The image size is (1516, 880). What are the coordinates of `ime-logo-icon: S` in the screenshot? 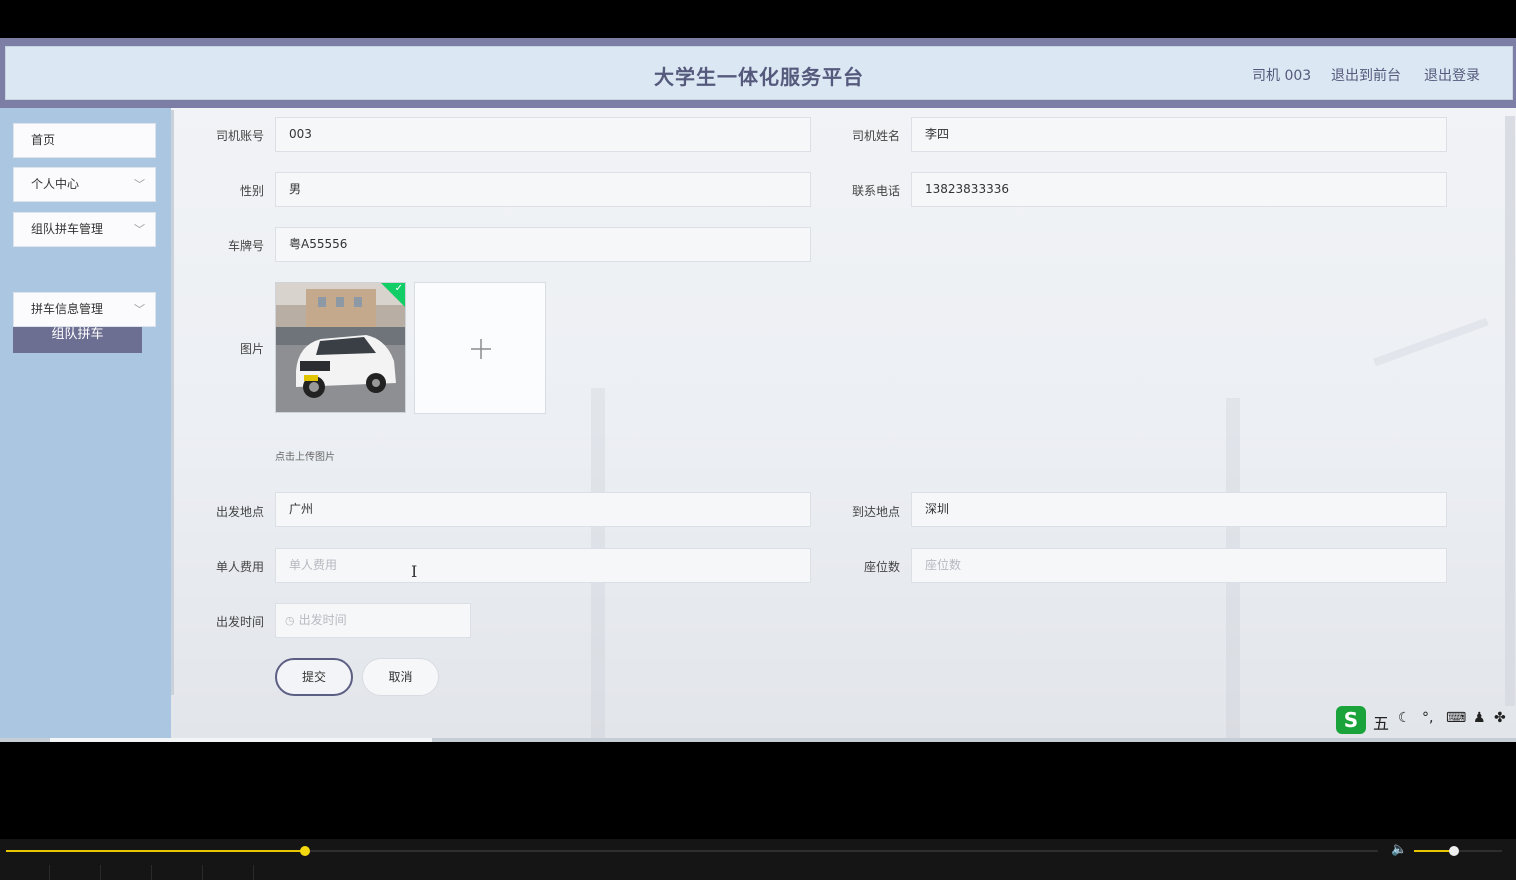 It's located at (1351, 720).